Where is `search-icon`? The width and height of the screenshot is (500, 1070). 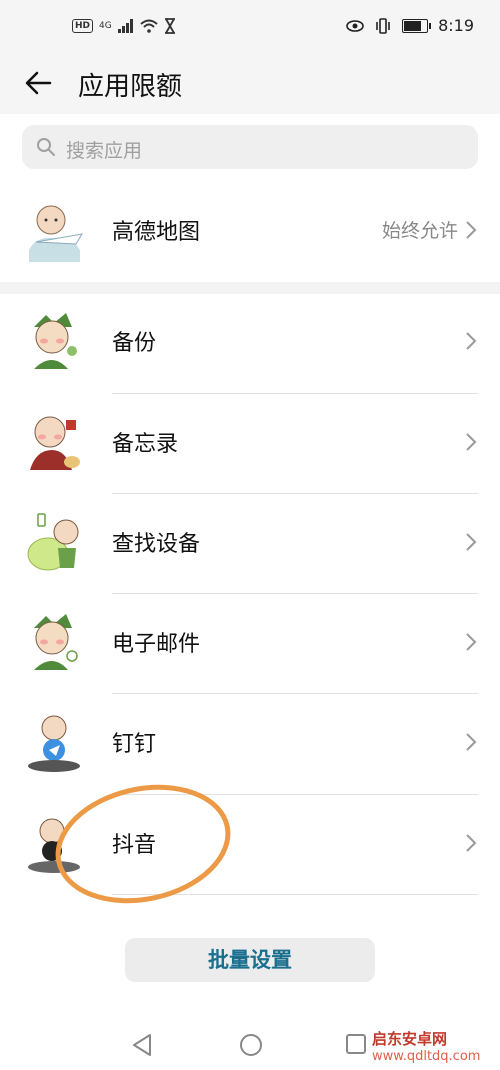 search-icon is located at coordinates (46, 147).